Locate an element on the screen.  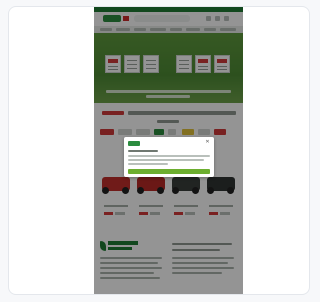
close-icon: ✕ is located at coordinates (207, 142).